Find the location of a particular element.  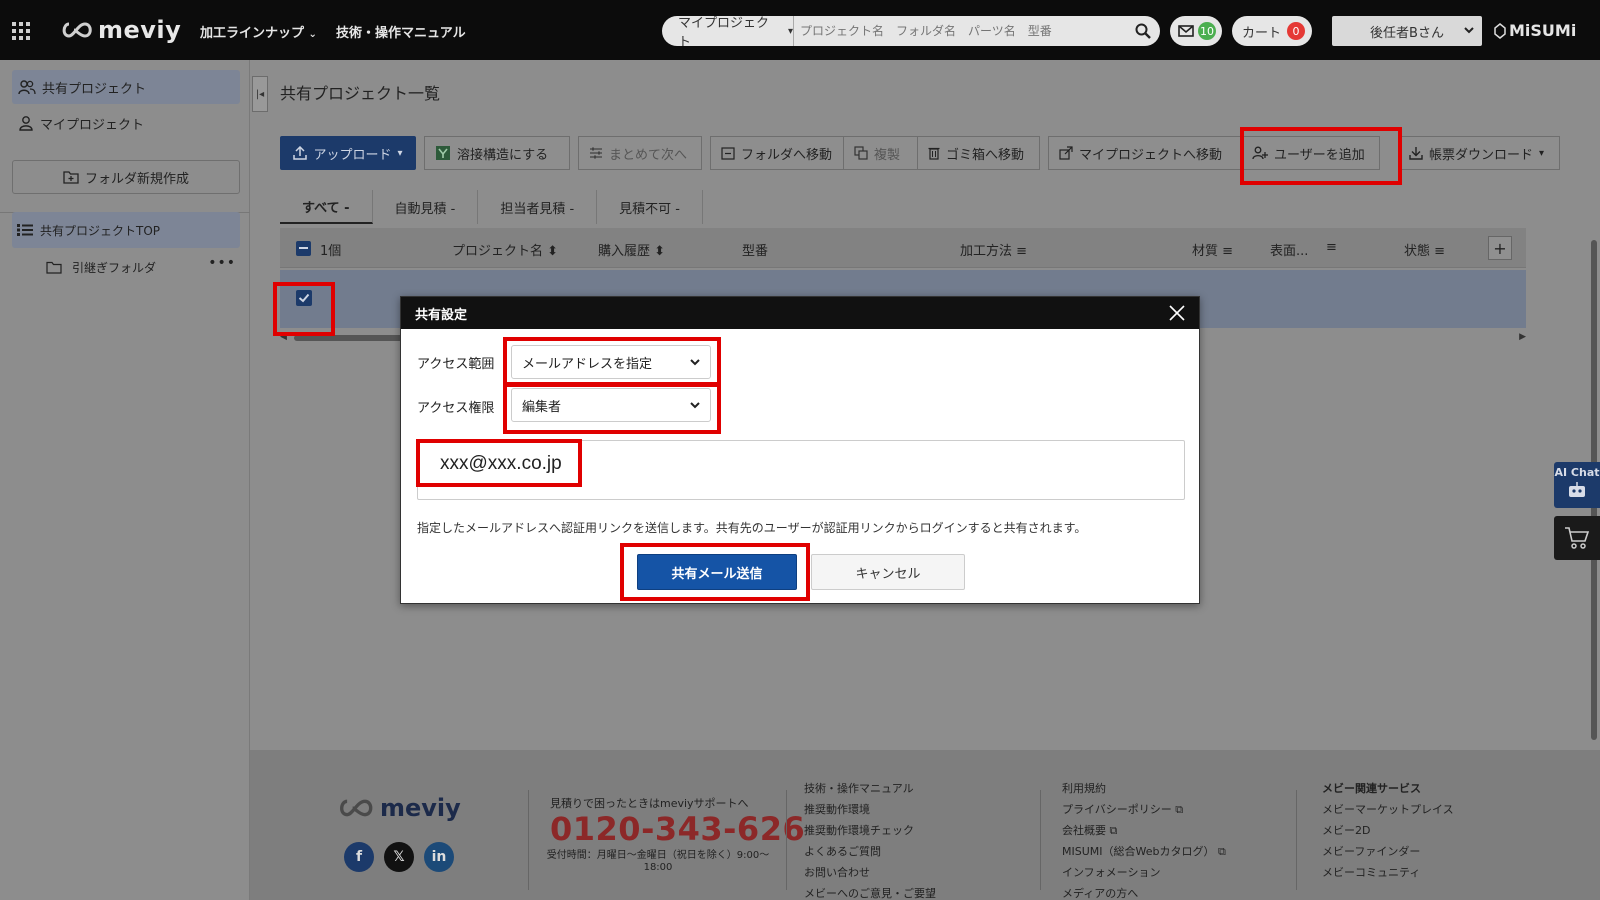

floating-cart-button is located at coordinates (1577, 538).